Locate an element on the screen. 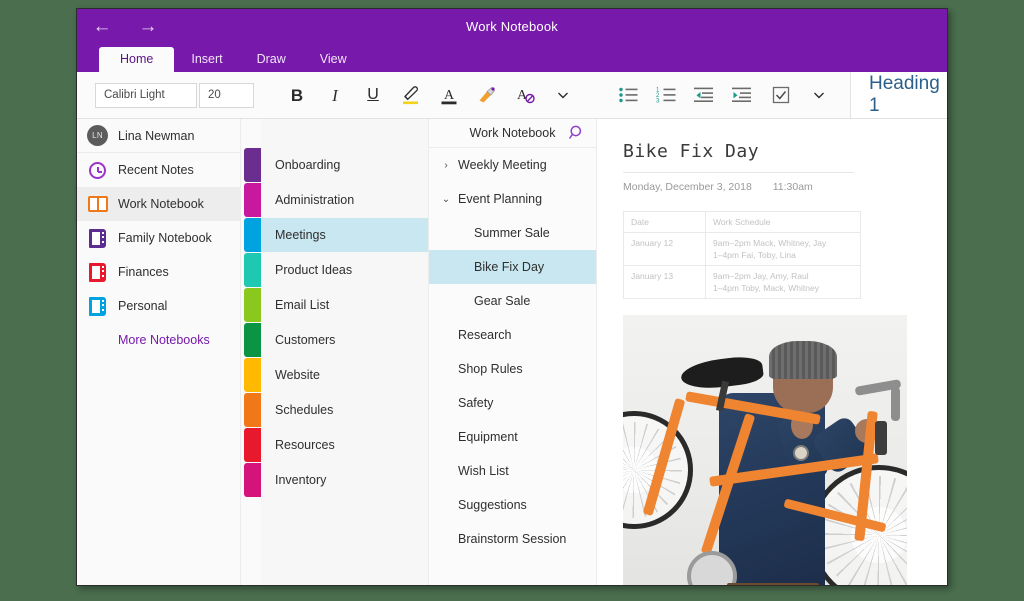  sidebar-item-label: Family Notebook is located at coordinates (165, 238).